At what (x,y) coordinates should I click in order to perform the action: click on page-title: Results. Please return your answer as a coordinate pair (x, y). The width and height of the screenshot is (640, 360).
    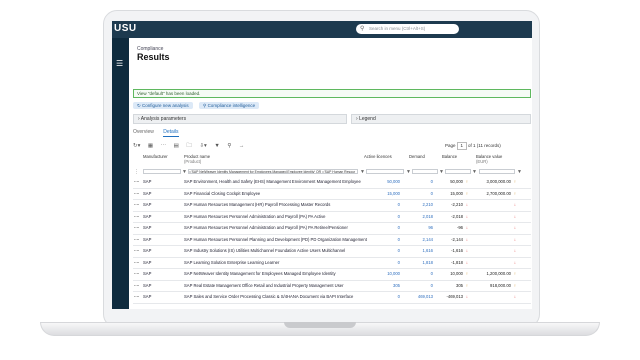
    Looking at the image, I should click on (153, 57).